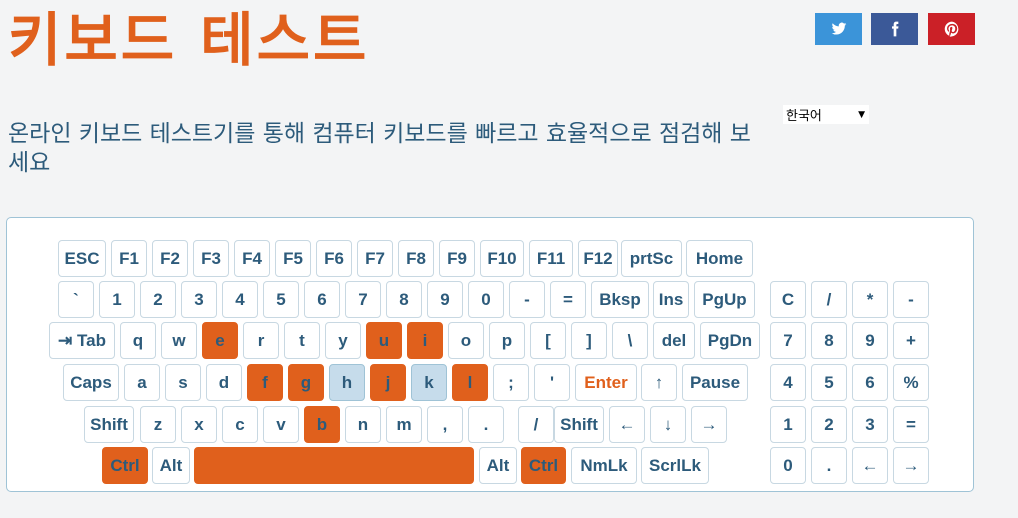 The width and height of the screenshot is (1018, 518). What do you see at coordinates (199, 424) in the screenshot?
I see `key-x: x` at bounding box center [199, 424].